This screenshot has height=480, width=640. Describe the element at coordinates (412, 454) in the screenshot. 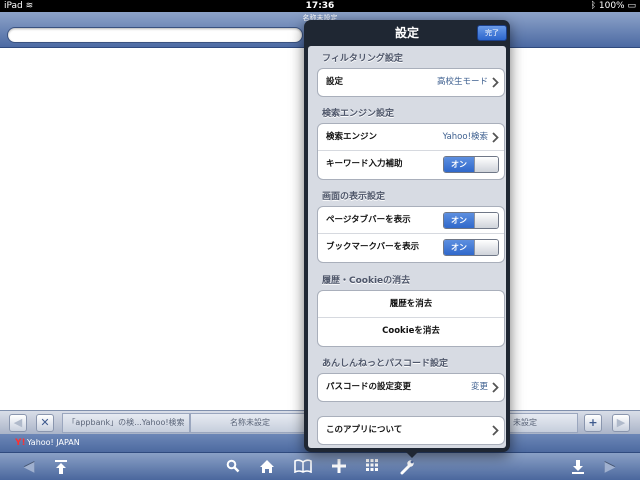

I see `popover-arrow` at that location.